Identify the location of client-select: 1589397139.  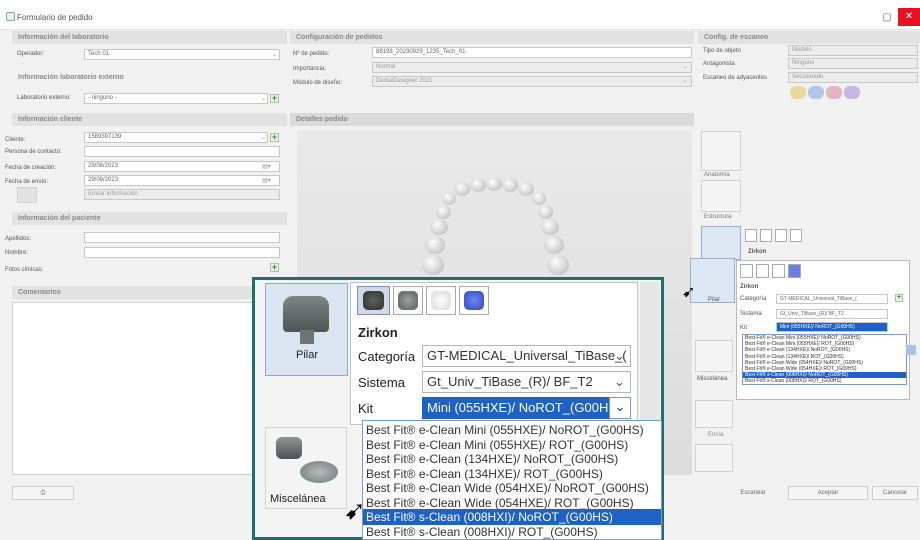
(176, 137).